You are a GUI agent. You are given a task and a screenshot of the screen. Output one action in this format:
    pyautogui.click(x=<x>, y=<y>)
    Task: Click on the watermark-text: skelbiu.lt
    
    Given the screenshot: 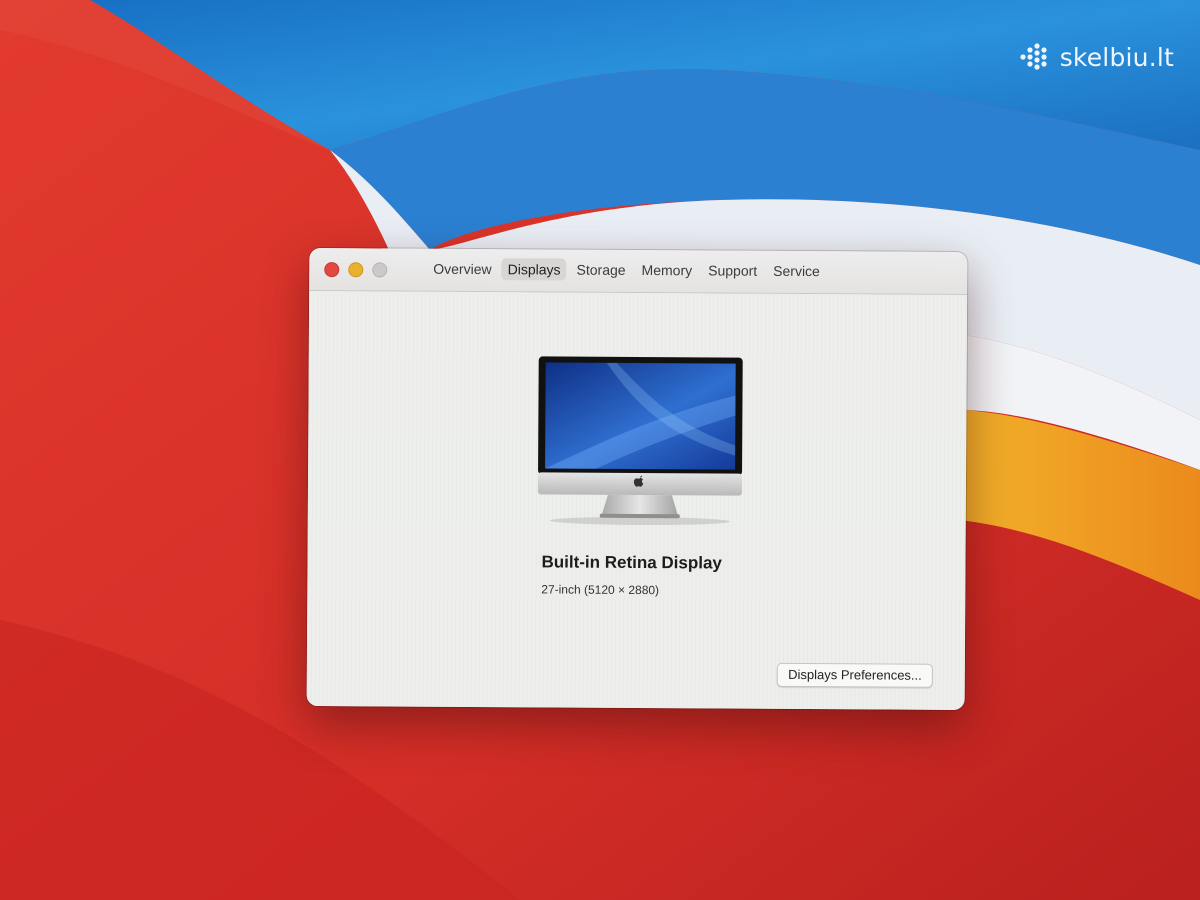 What is the action you would take?
    pyautogui.click(x=1116, y=57)
    